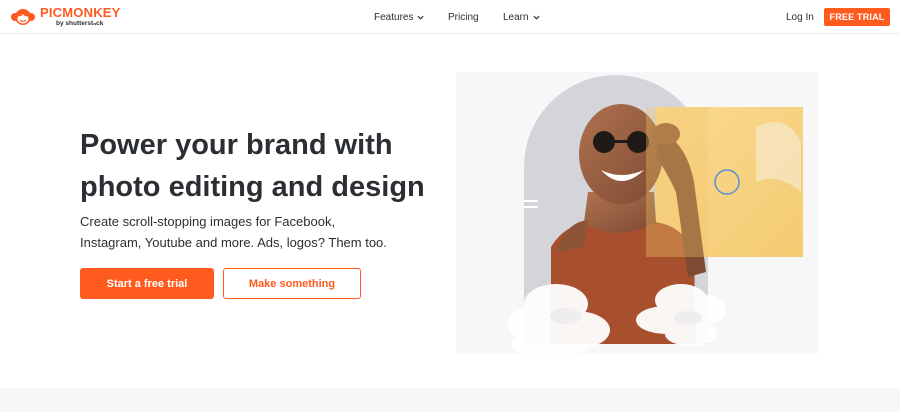  I want to click on nav-features-label: Features, so click(394, 17).